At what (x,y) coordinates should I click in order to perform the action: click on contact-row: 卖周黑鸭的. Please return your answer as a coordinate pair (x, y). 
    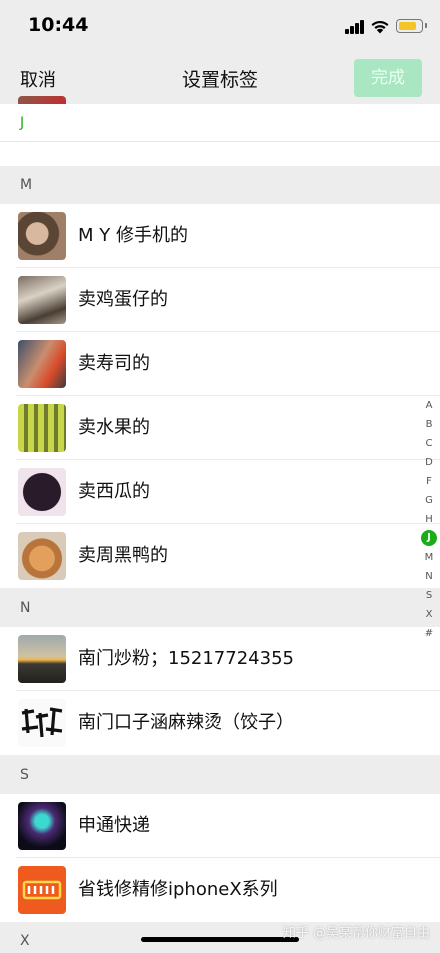
    Looking at the image, I should click on (220, 556).